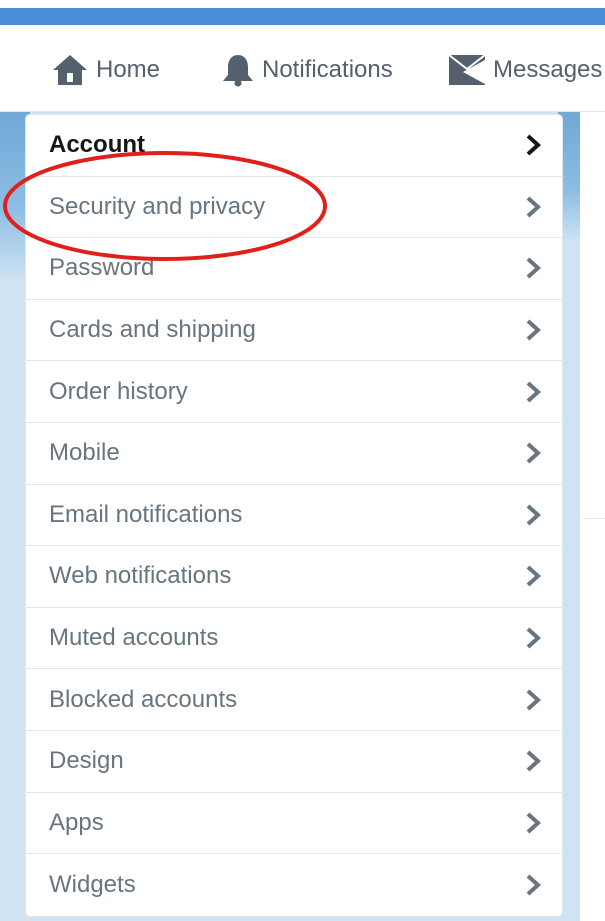  Describe the element at coordinates (140, 576) in the screenshot. I see `menu-item-label: Web notifications` at that location.